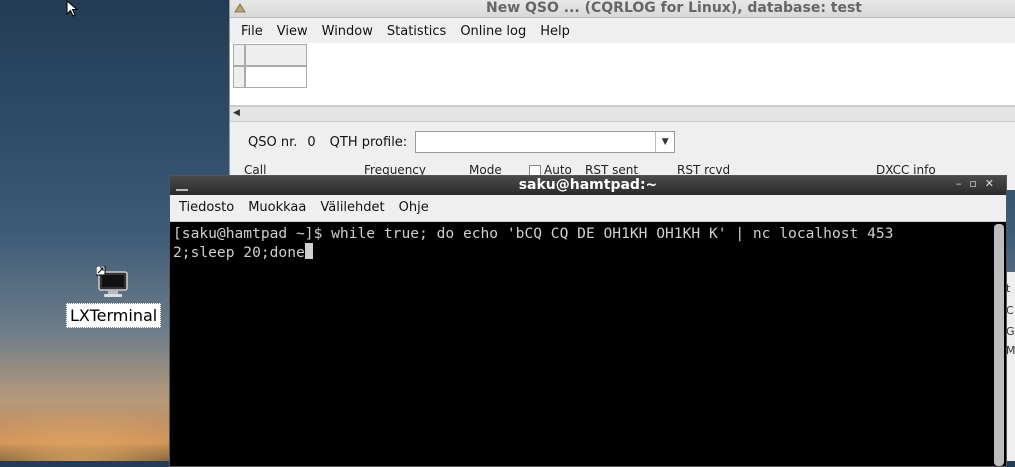 The height and width of the screenshot is (467, 1015). I want to click on menu-online-log: Online log, so click(493, 31).